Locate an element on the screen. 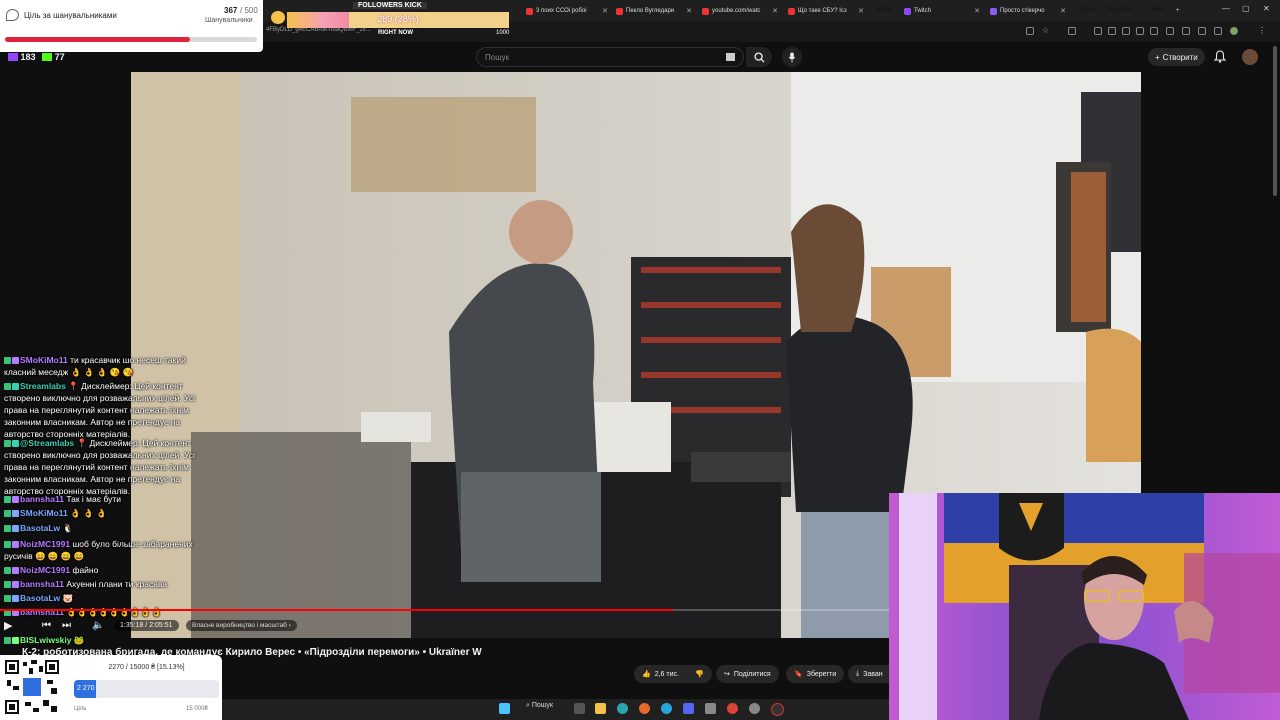  browser-tab: Пекло Вугледари ✕ is located at coordinates (654, 11).